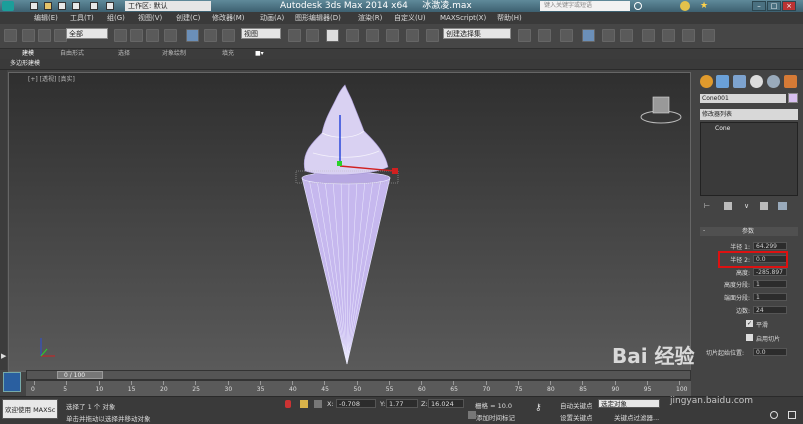  What do you see at coordinates (4, 356) in the screenshot?
I see `viewport-layout-arrow-icon: ▶` at bounding box center [4, 356].